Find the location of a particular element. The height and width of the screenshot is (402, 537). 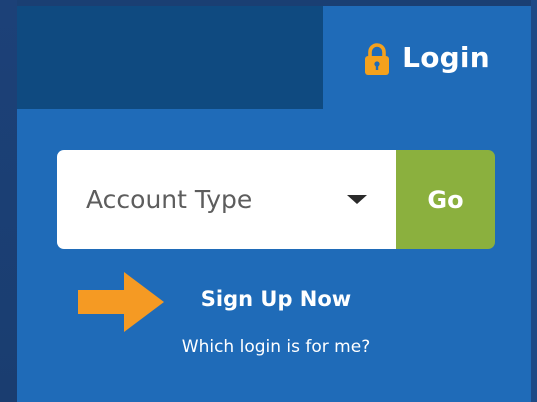

go-button: Go is located at coordinates (445, 199).